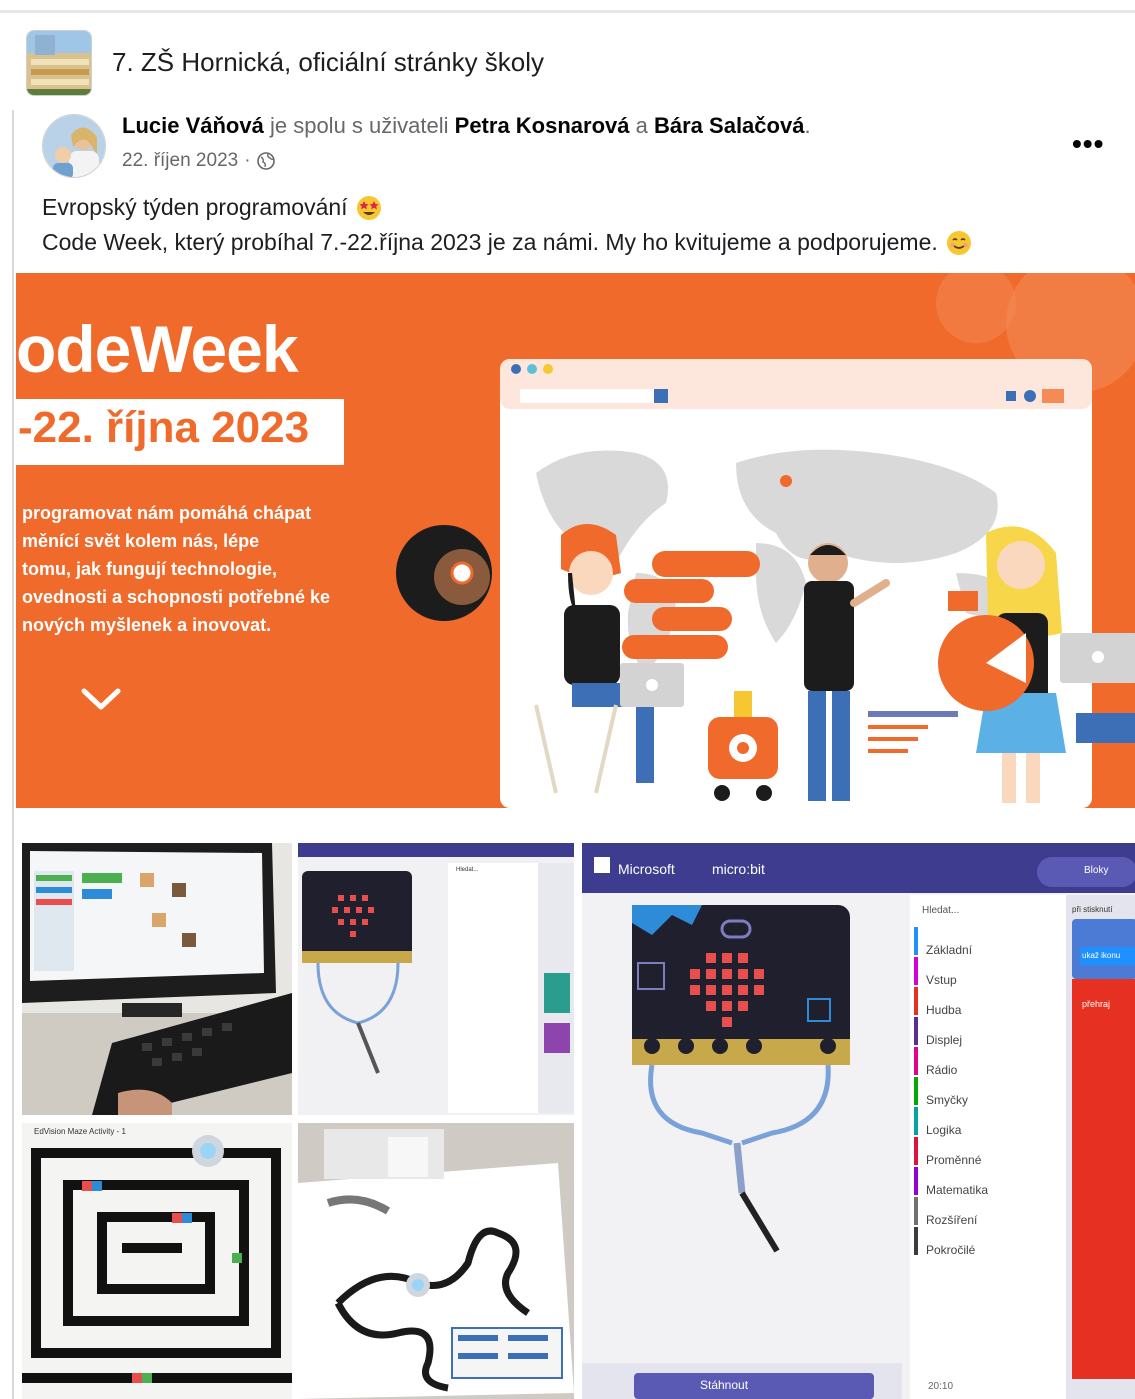  Describe the element at coordinates (1088, 144) in the screenshot. I see `more-options-button: •••` at that location.